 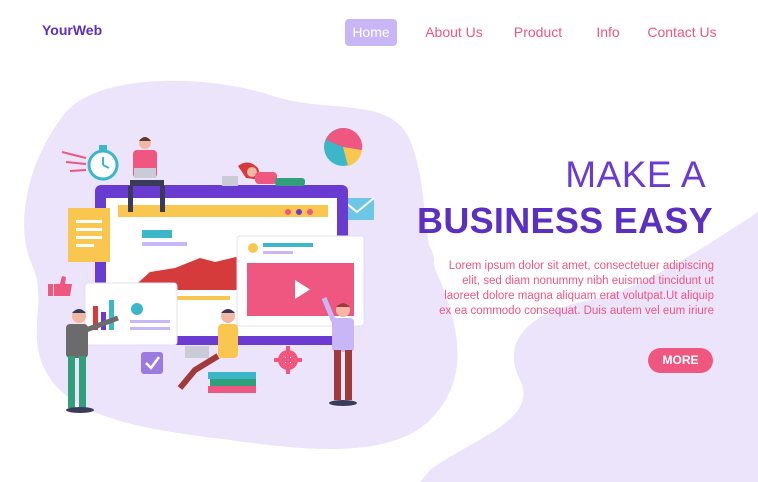 I want to click on person-lying-laptop, so click(x=263, y=174).